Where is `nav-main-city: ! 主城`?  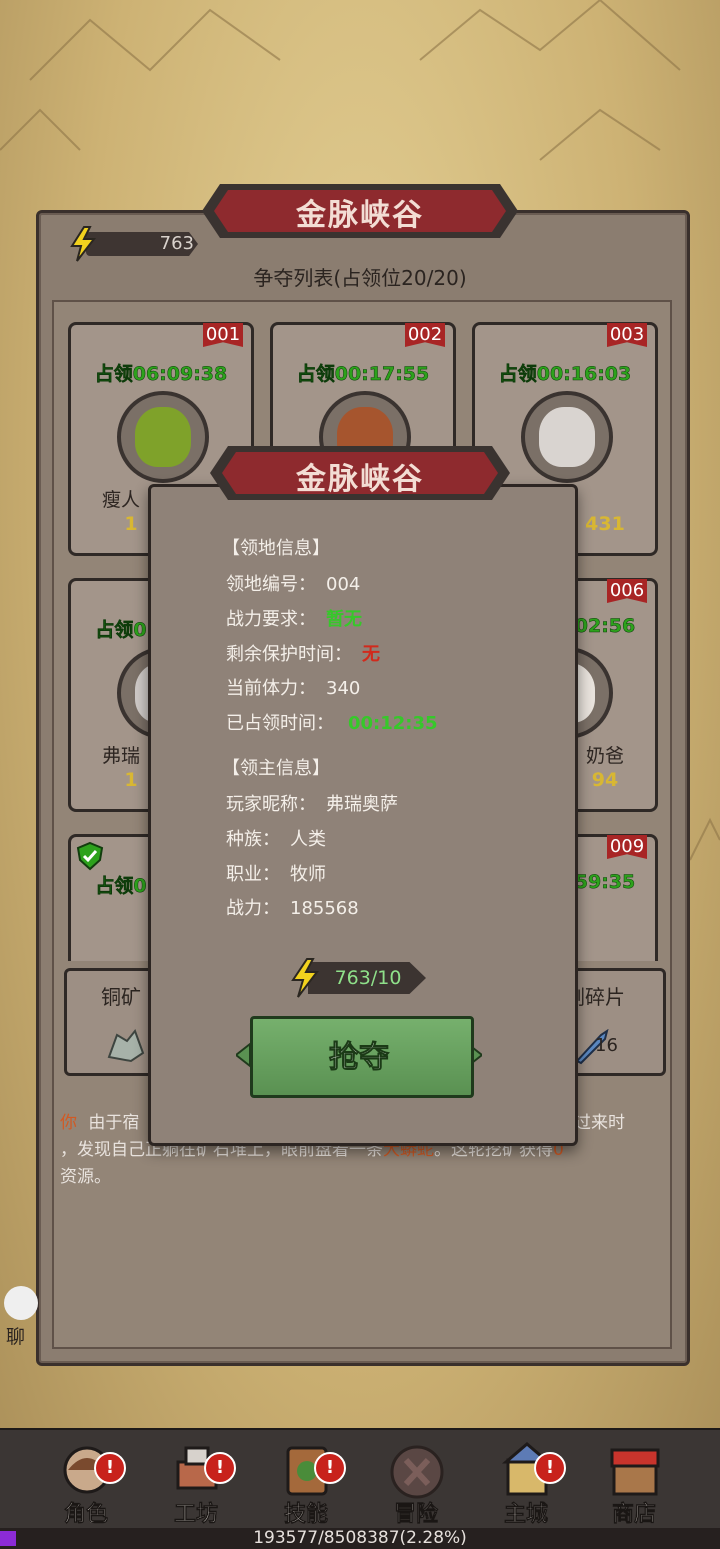
nav-main-city: ! 主城 is located at coordinates (526, 1480).